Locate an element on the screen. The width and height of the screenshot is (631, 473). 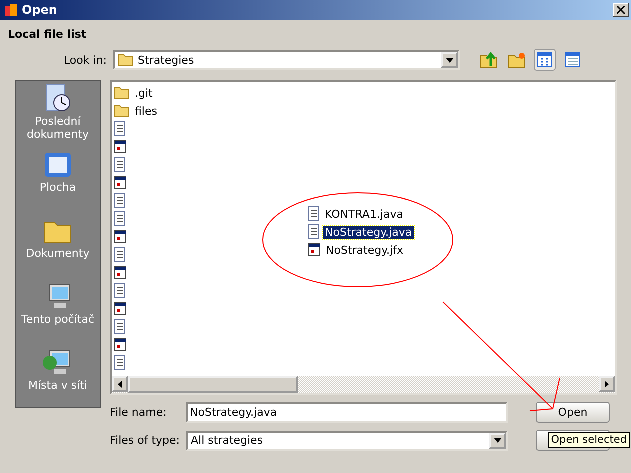
look-in-label: Look in: is located at coordinates (85, 60).